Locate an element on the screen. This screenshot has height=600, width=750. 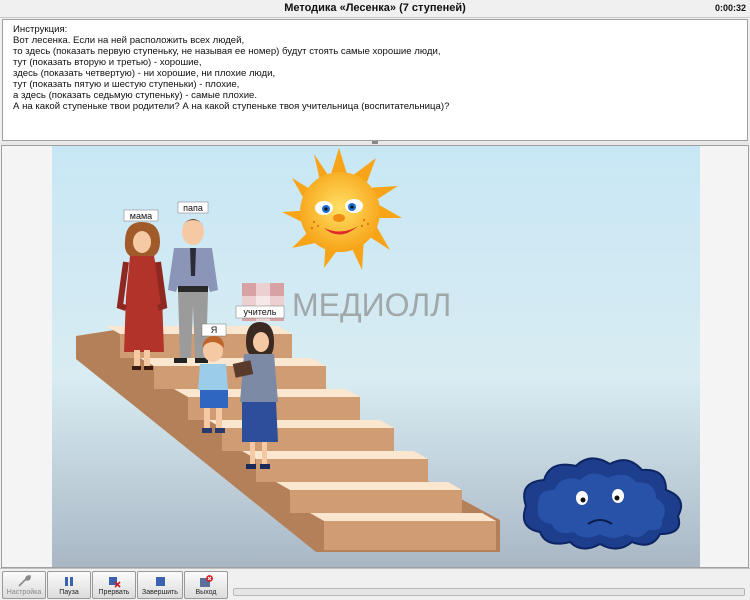
exit-button-label: Выход is located at coordinates (206, 592).